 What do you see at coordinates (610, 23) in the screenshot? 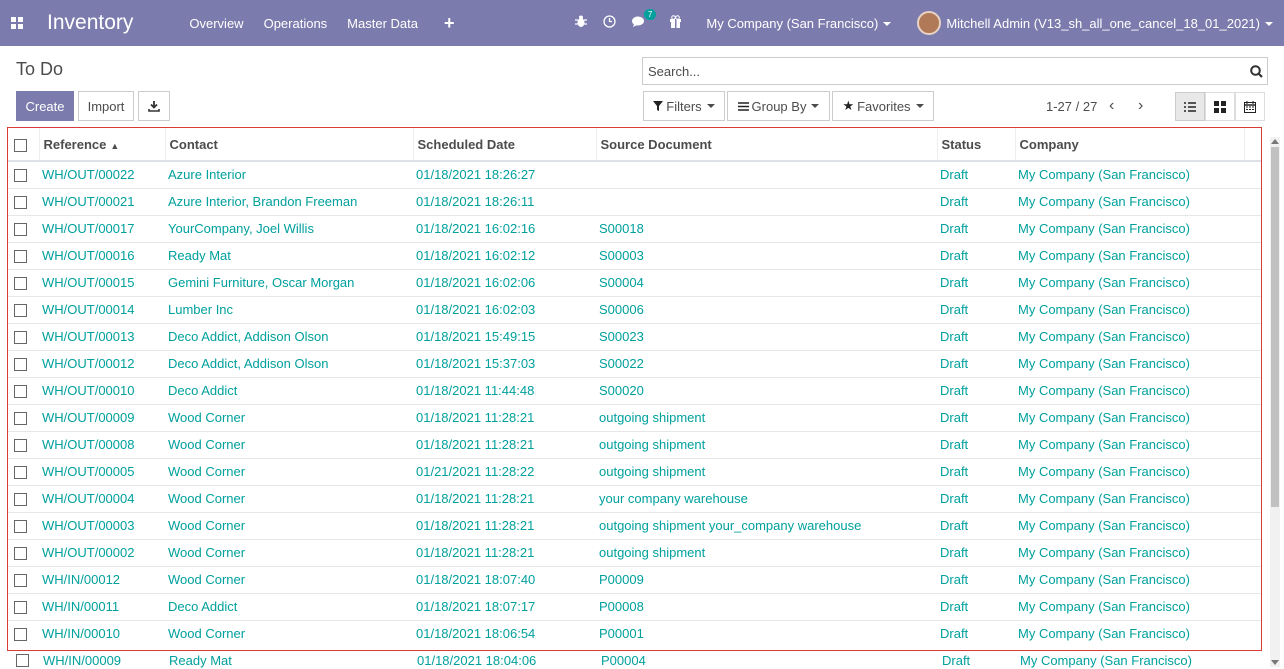
I see `clock-icon` at bounding box center [610, 23].